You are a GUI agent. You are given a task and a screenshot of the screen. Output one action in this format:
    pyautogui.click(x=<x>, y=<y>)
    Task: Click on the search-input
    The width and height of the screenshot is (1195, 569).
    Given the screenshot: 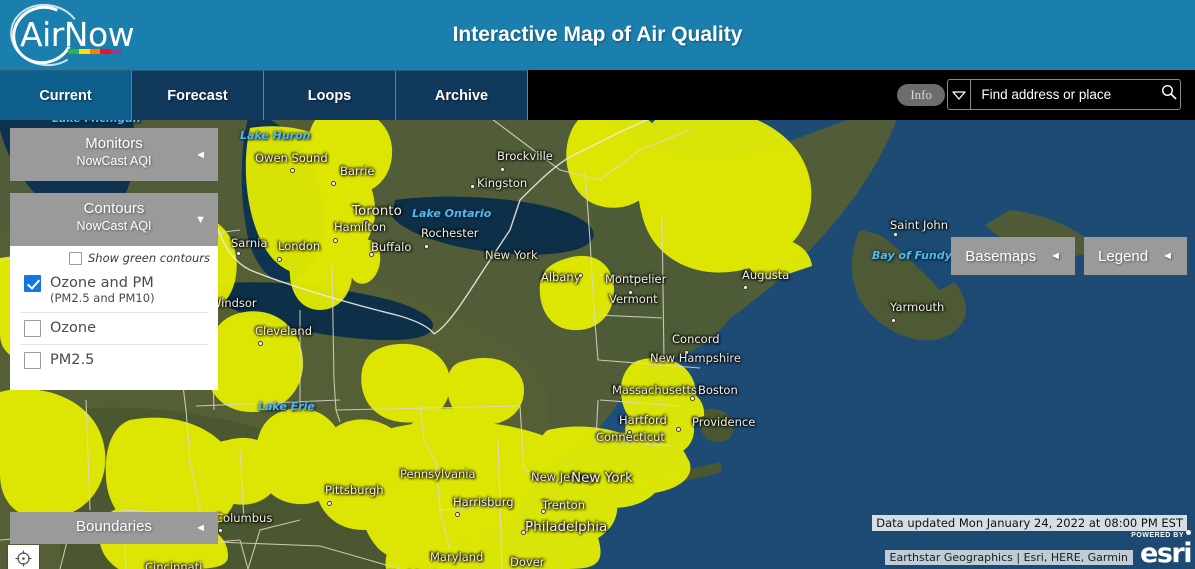 What is the action you would take?
    pyautogui.click(x=1065, y=94)
    